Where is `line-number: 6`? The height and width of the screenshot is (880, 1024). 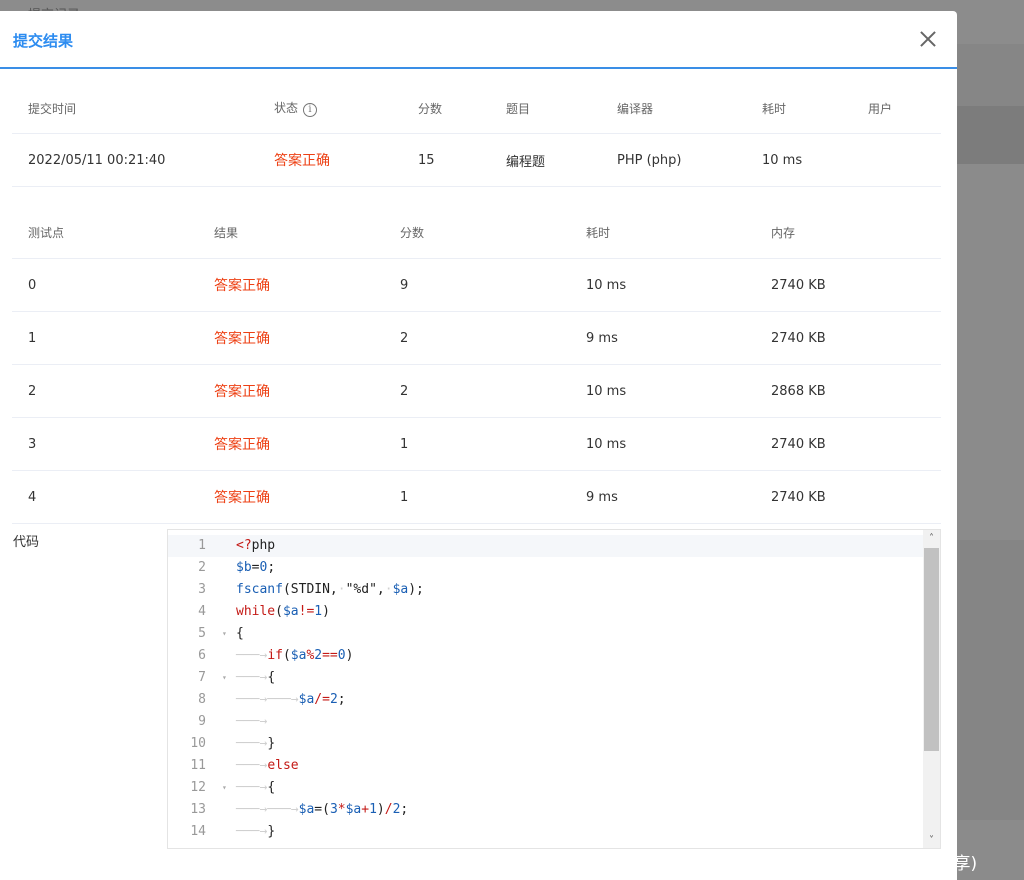 line-number: 6 is located at coordinates (202, 655).